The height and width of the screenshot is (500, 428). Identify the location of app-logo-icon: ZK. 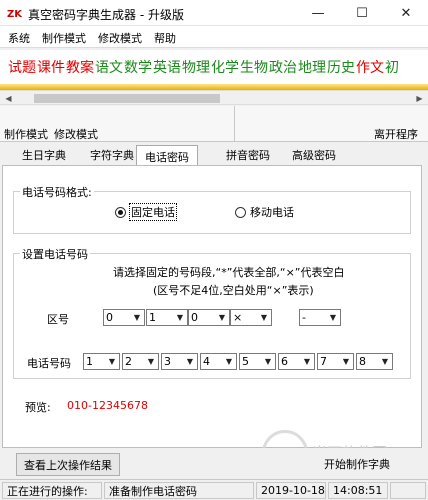
(14, 13).